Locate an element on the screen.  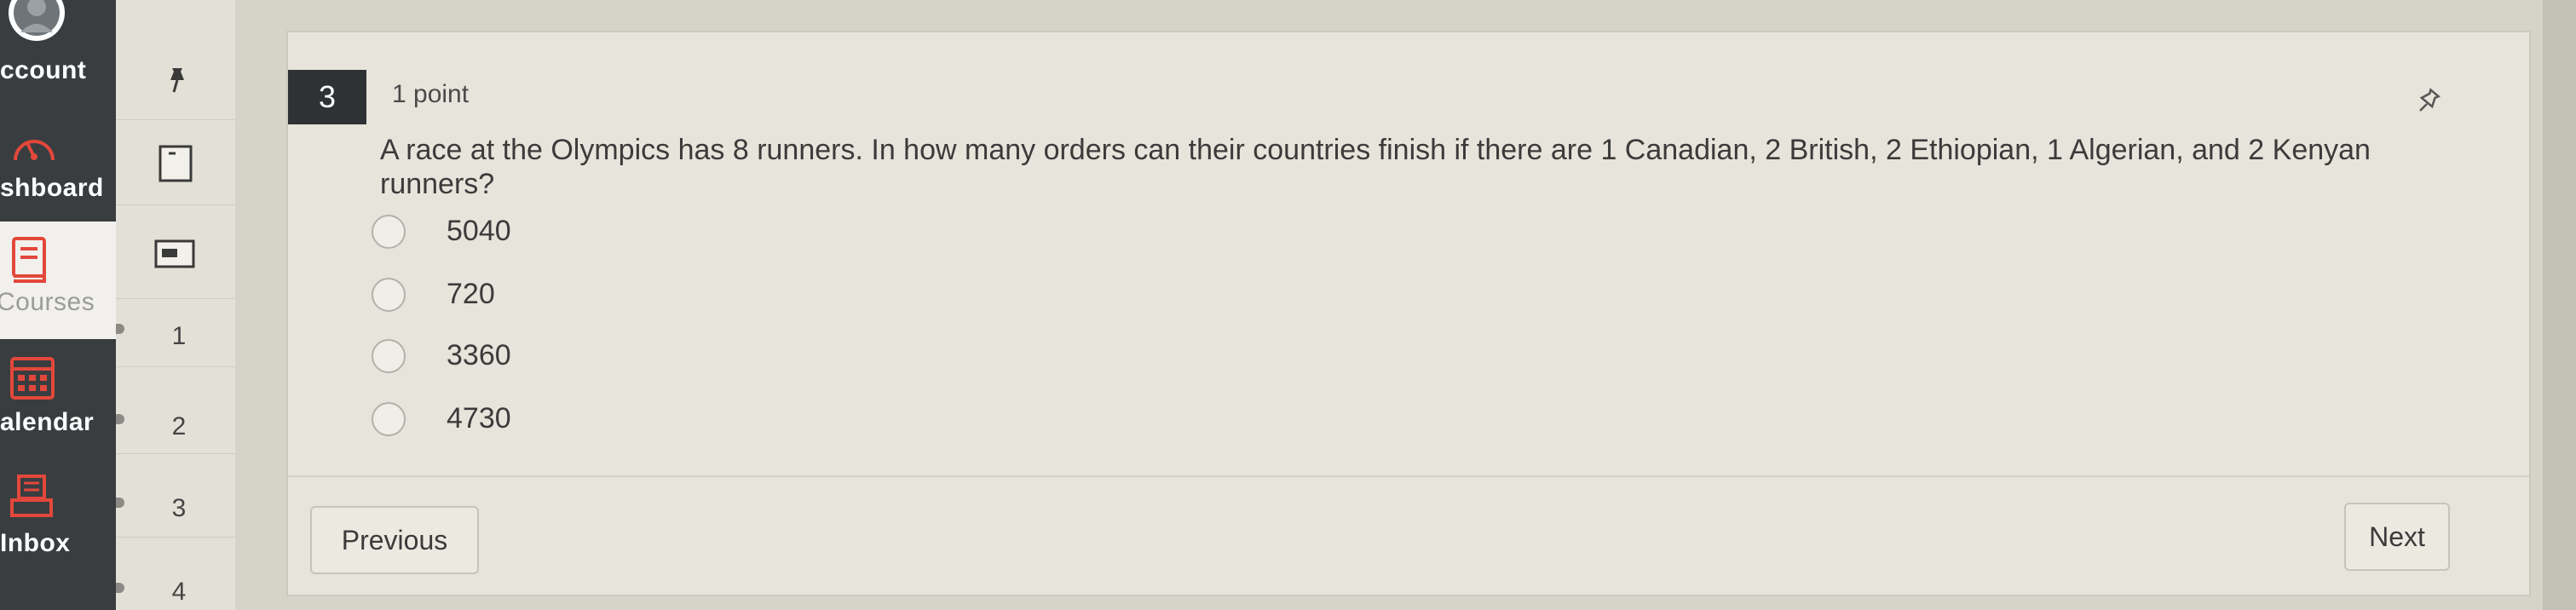
avatar-icon is located at coordinates (37, 20).